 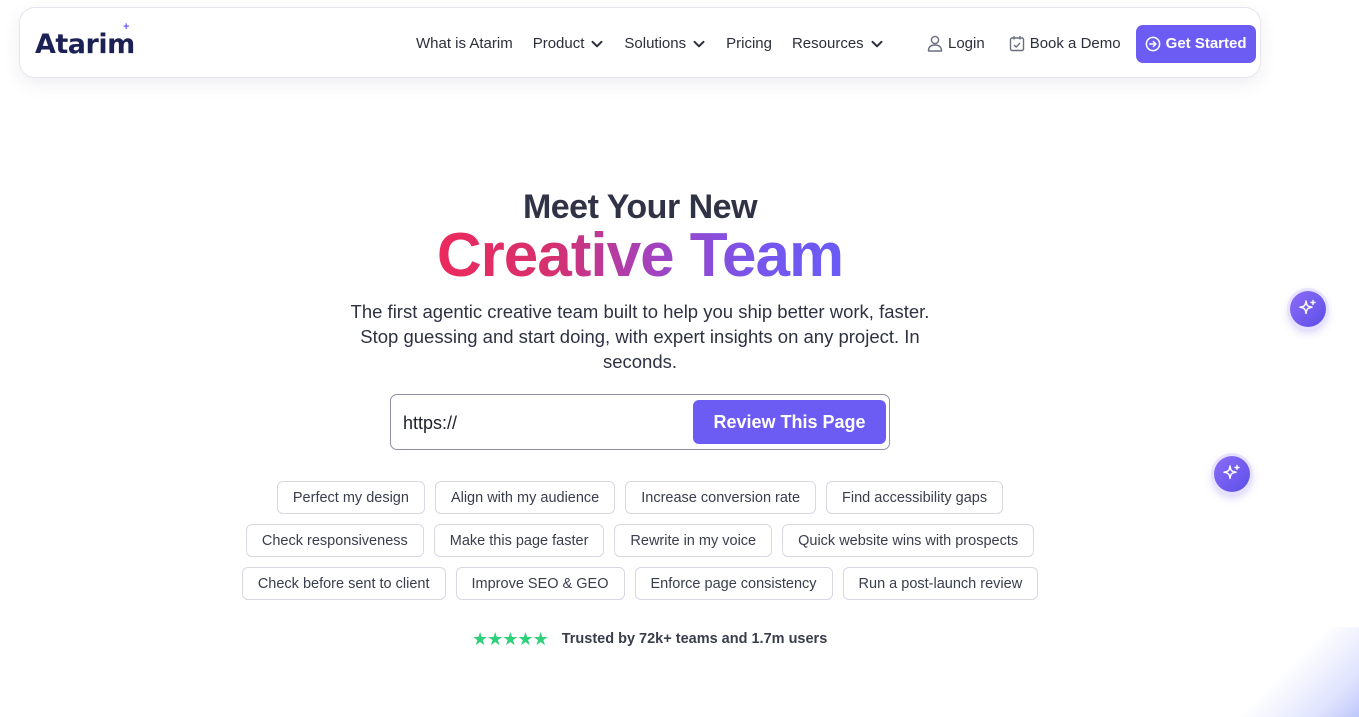 I want to click on nav-label: What is Atarim, so click(x=464, y=43).